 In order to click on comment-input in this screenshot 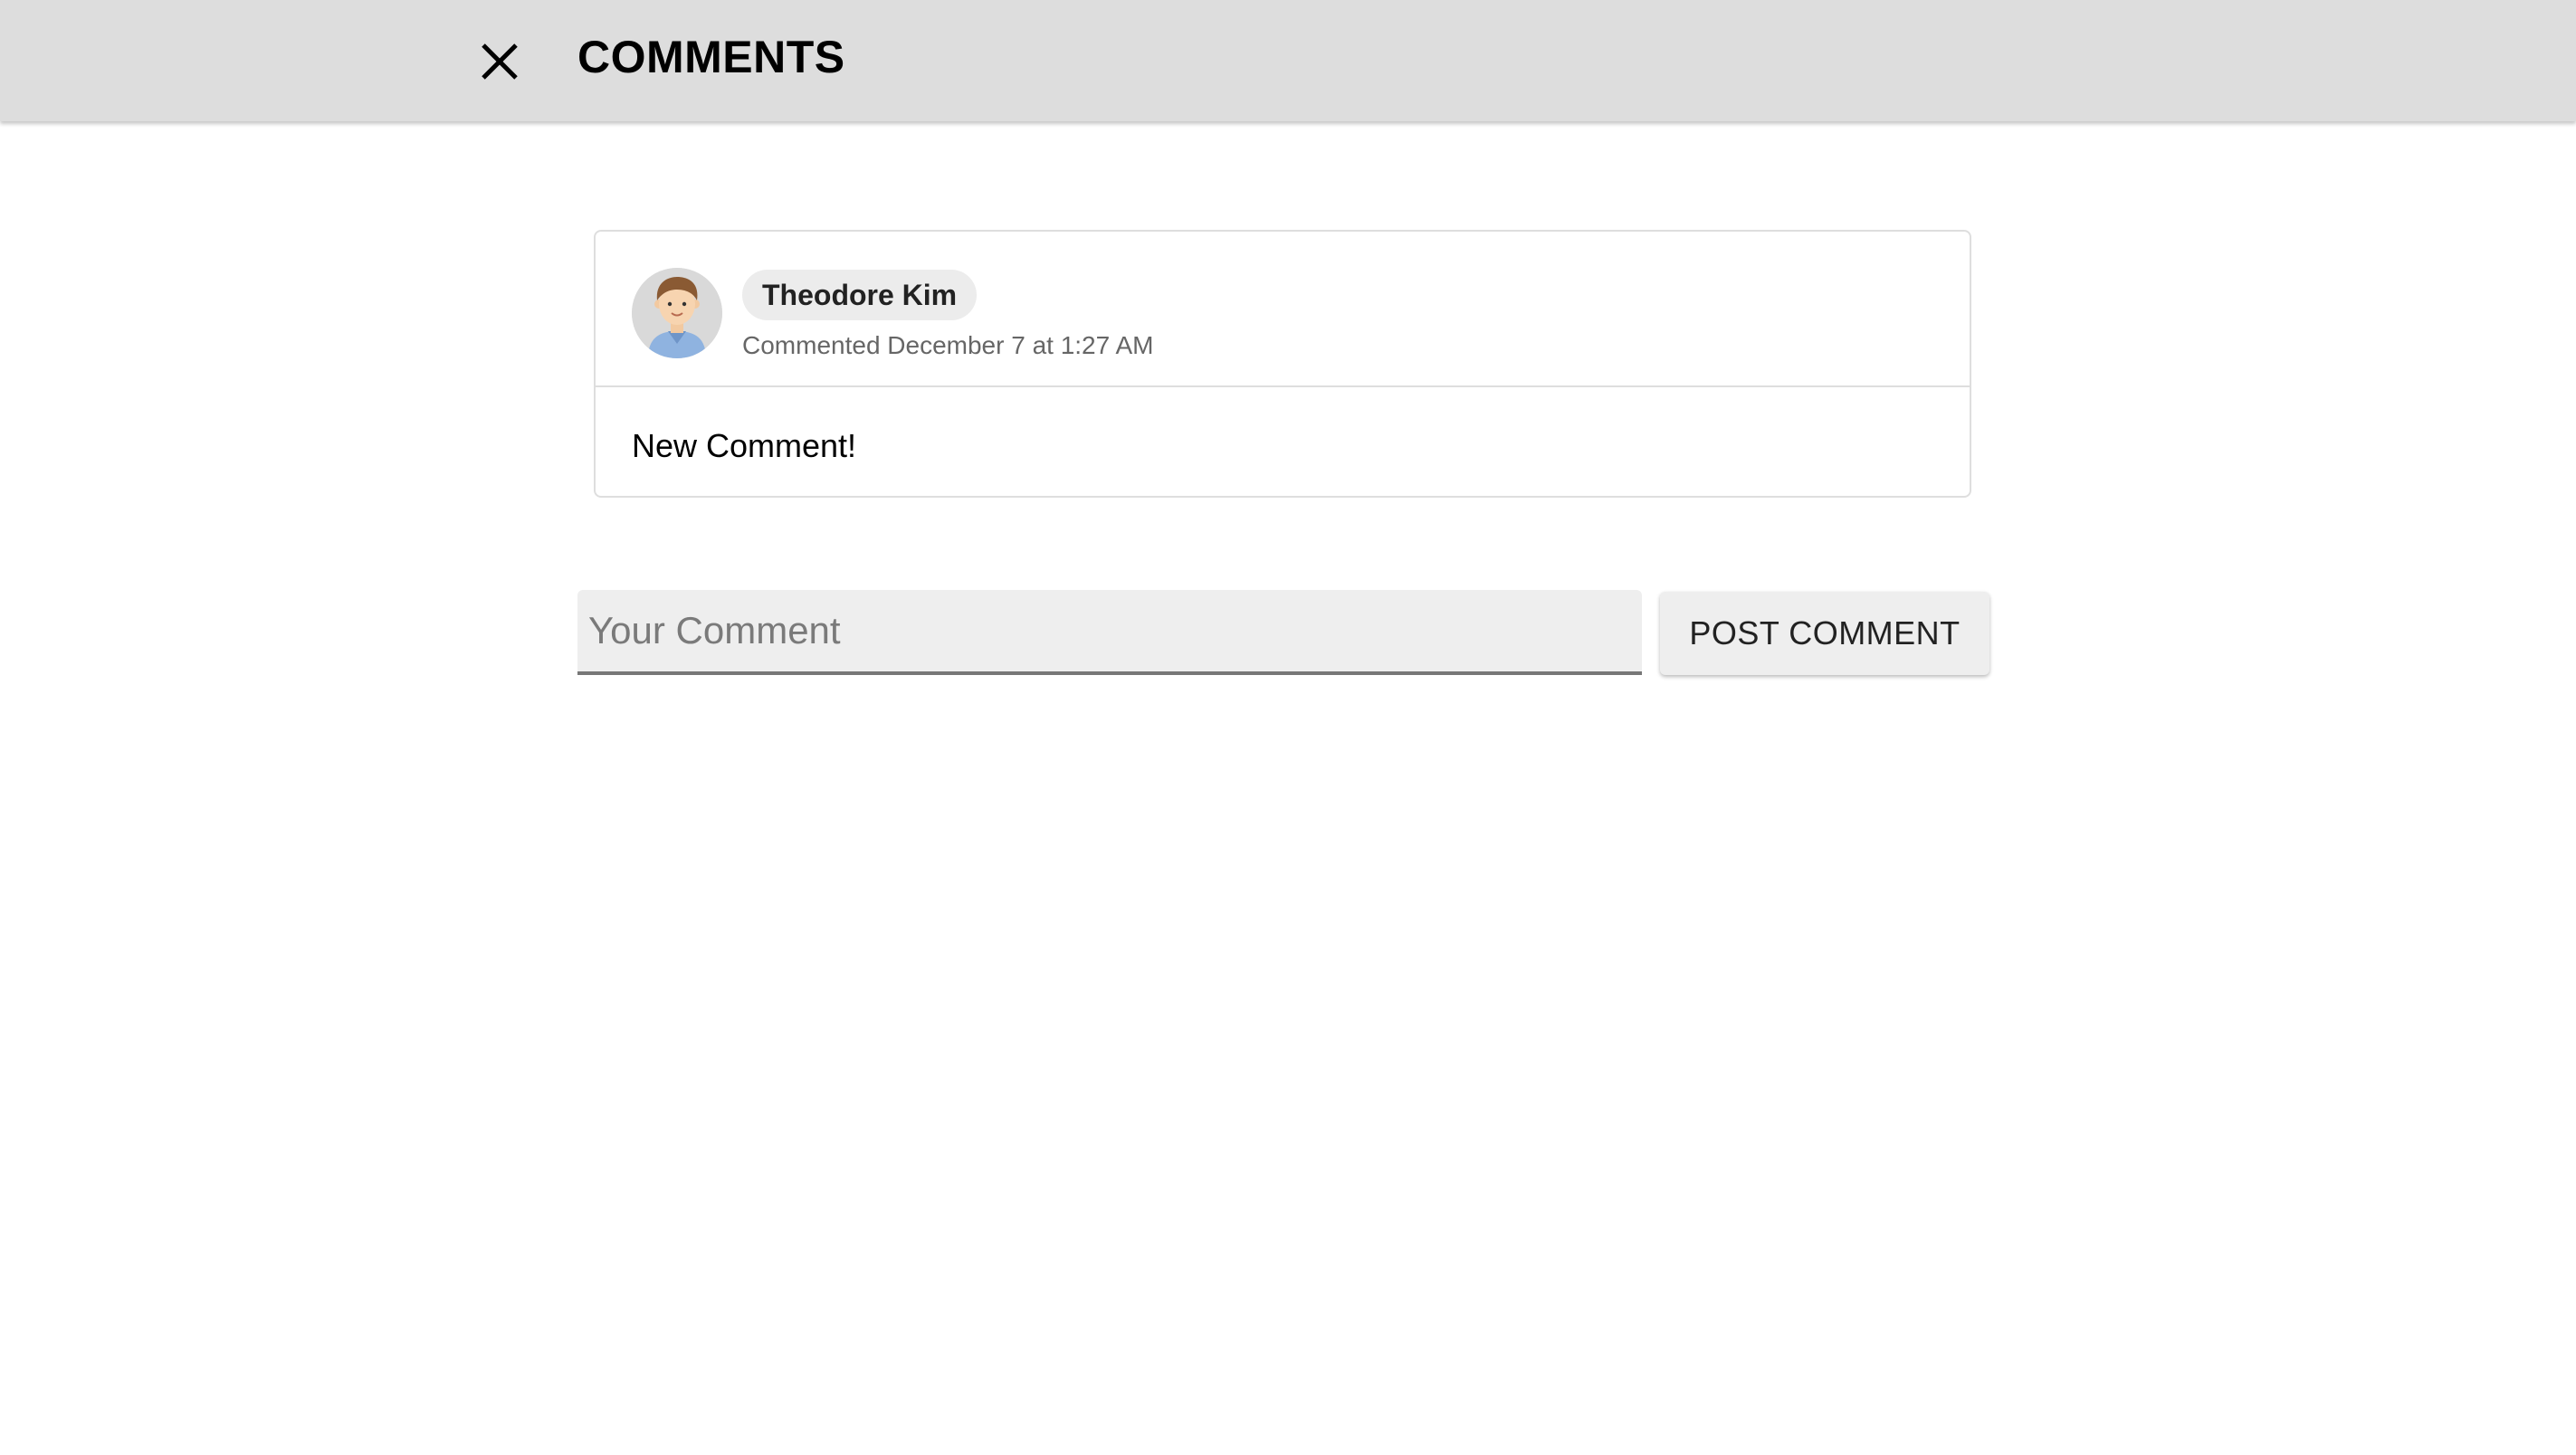, I will do `click(1109, 632)`.